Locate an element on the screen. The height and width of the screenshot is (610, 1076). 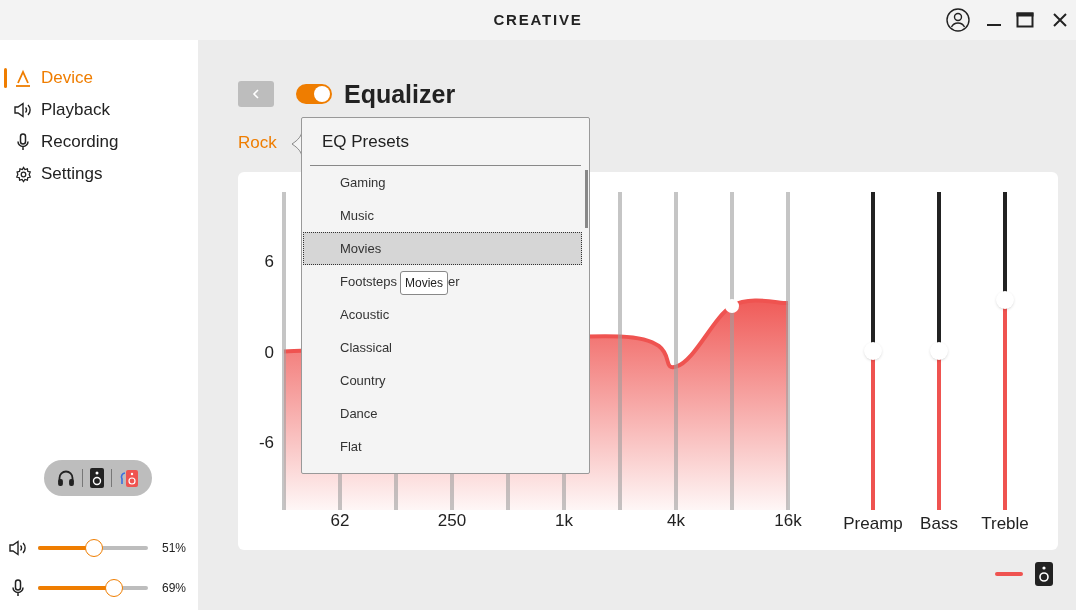
maximize-icon is located at coordinates (1025, 20).